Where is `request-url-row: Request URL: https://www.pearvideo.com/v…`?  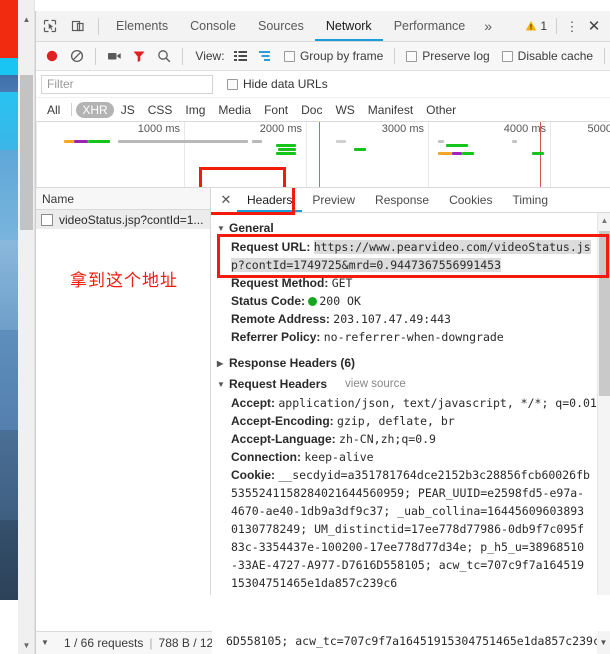 request-url-row: Request URL: https://www.pearvideo.com/v… is located at coordinates (413, 256).